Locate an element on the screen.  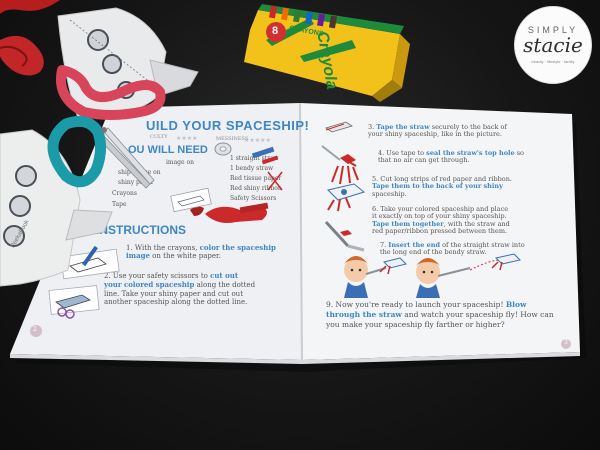
step-2-highlight: cut out is located at coordinates (224, 275).